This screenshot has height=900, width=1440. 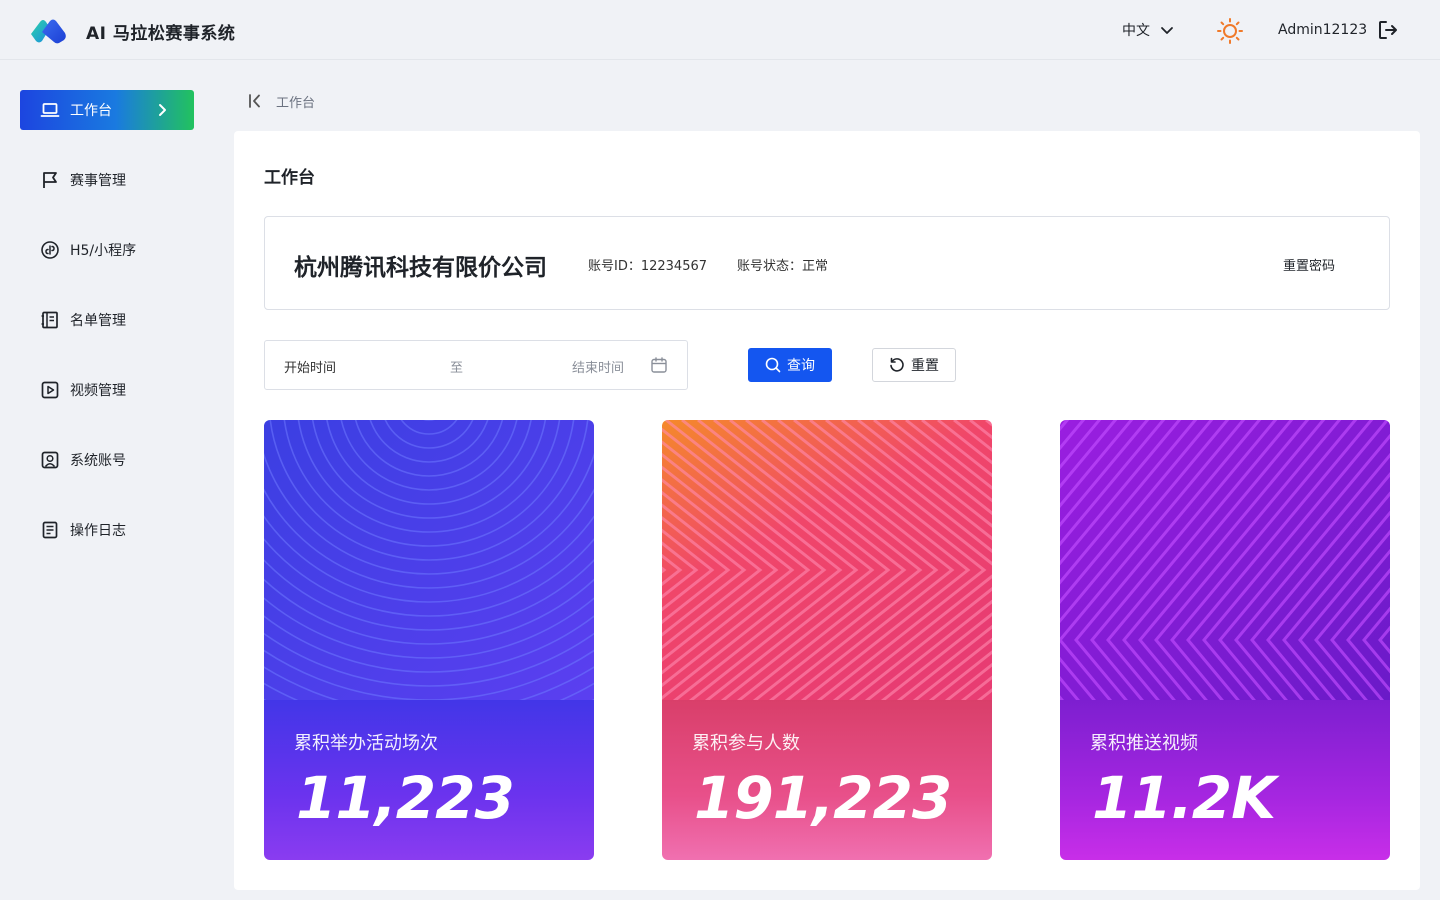 I want to click on logout-icon, so click(x=1388, y=30).